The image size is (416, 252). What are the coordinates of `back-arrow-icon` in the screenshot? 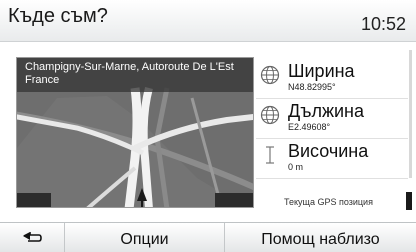 It's located at (32, 236).